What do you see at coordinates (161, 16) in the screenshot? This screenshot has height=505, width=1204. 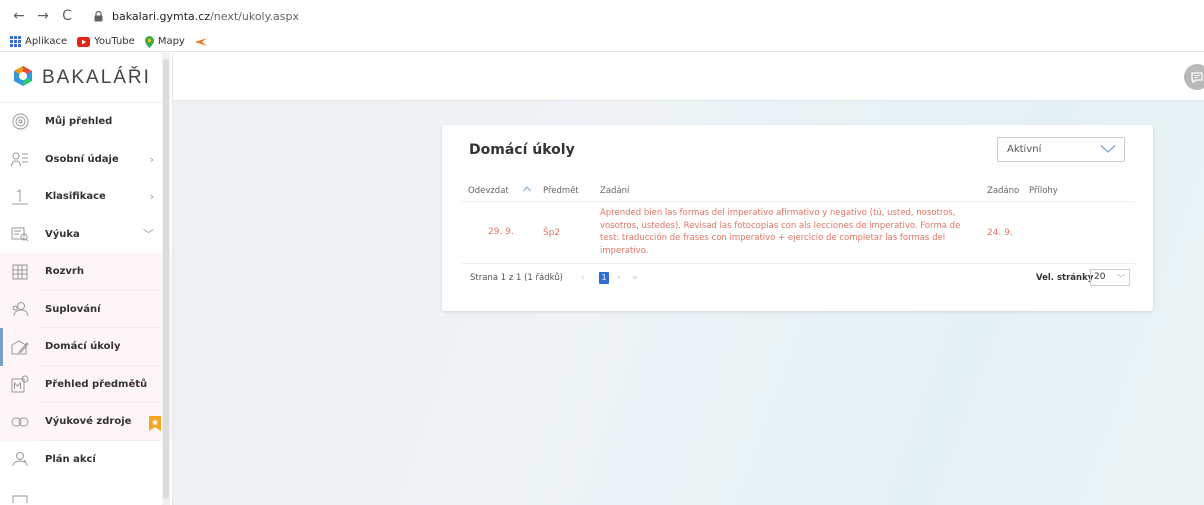 I see `url-domain: bakalari.gymta.cz` at bounding box center [161, 16].